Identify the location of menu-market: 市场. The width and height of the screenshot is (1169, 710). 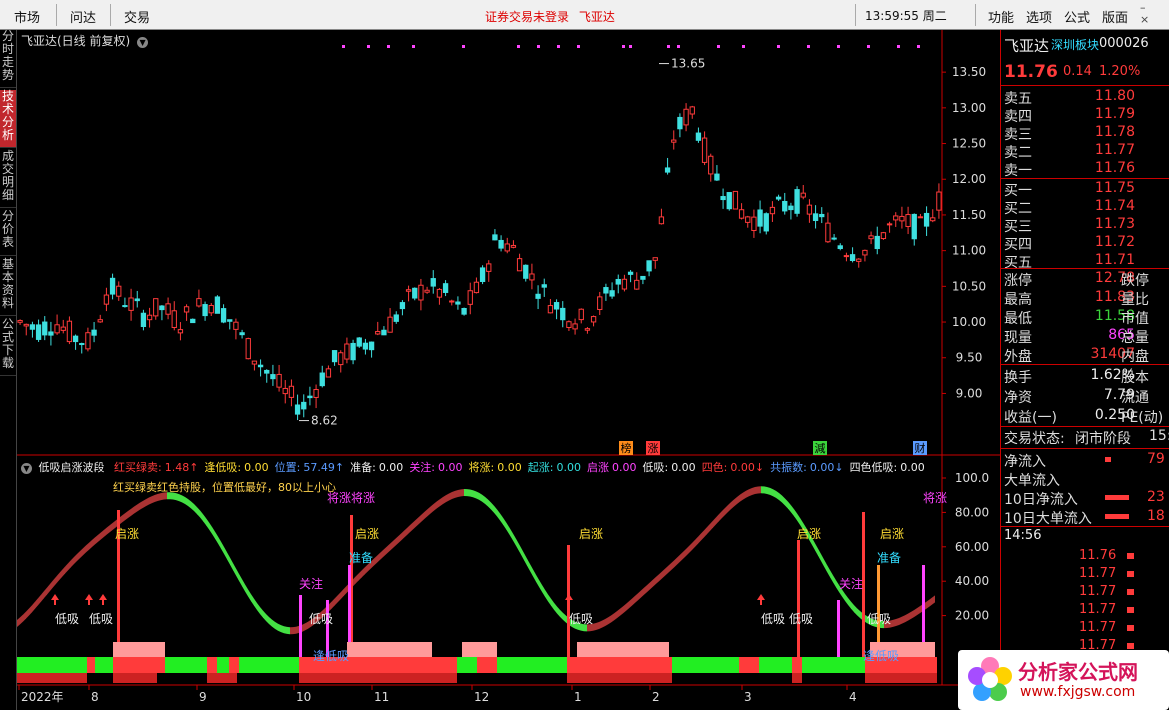
(27, 16).